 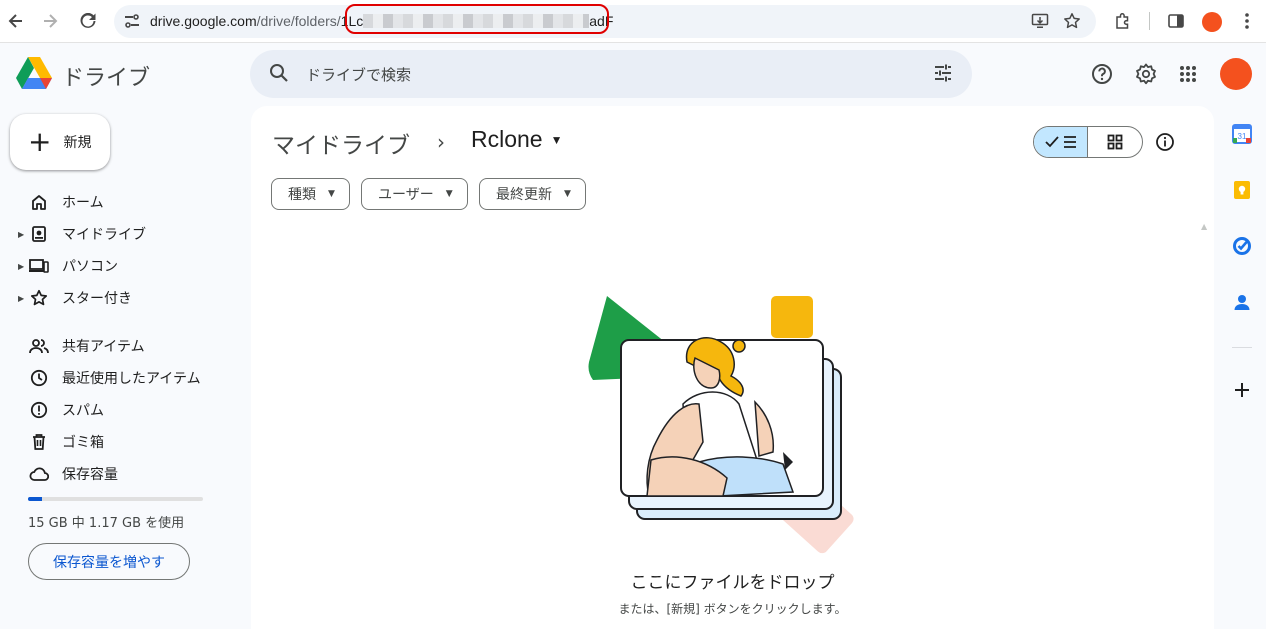 I want to click on sidebar-item-computers: ▶ パソコン, so click(x=68, y=266).